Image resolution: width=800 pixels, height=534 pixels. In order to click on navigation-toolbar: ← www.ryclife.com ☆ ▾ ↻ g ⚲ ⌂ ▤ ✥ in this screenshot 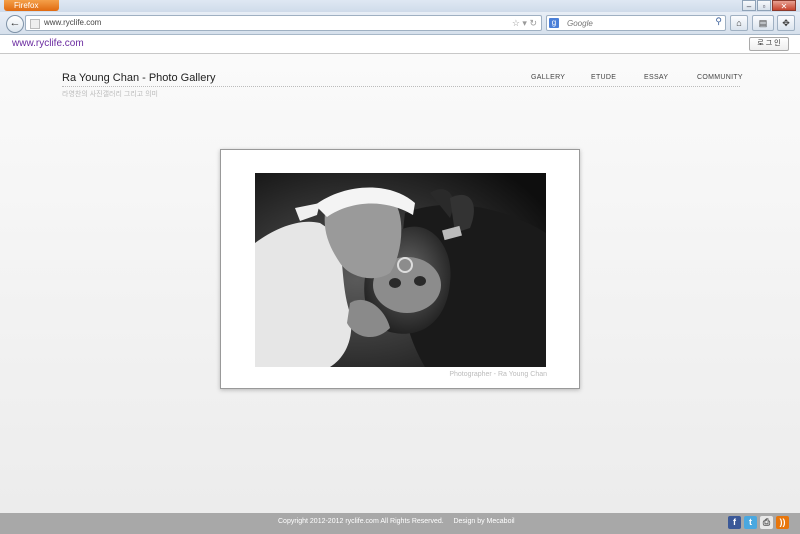, I will do `click(400, 23)`.